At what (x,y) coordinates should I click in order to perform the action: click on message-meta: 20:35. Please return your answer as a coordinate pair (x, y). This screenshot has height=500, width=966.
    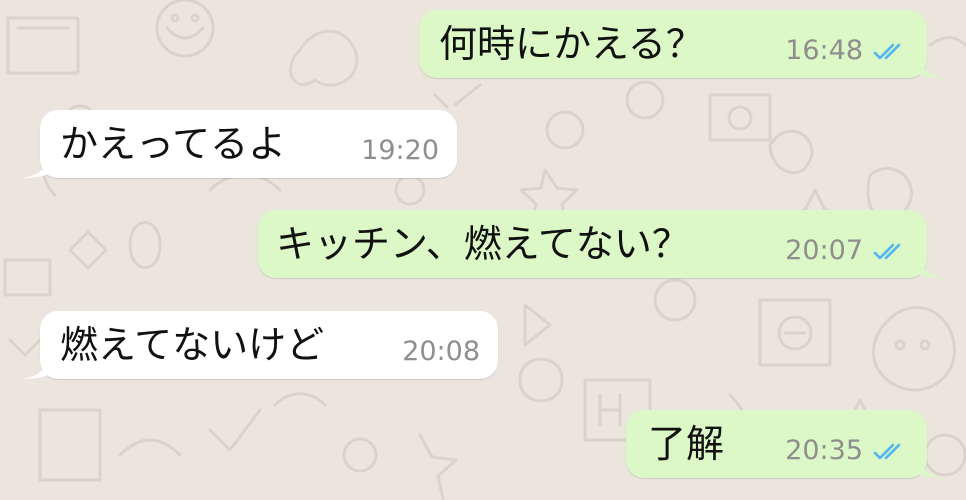
    Looking at the image, I should click on (847, 450).